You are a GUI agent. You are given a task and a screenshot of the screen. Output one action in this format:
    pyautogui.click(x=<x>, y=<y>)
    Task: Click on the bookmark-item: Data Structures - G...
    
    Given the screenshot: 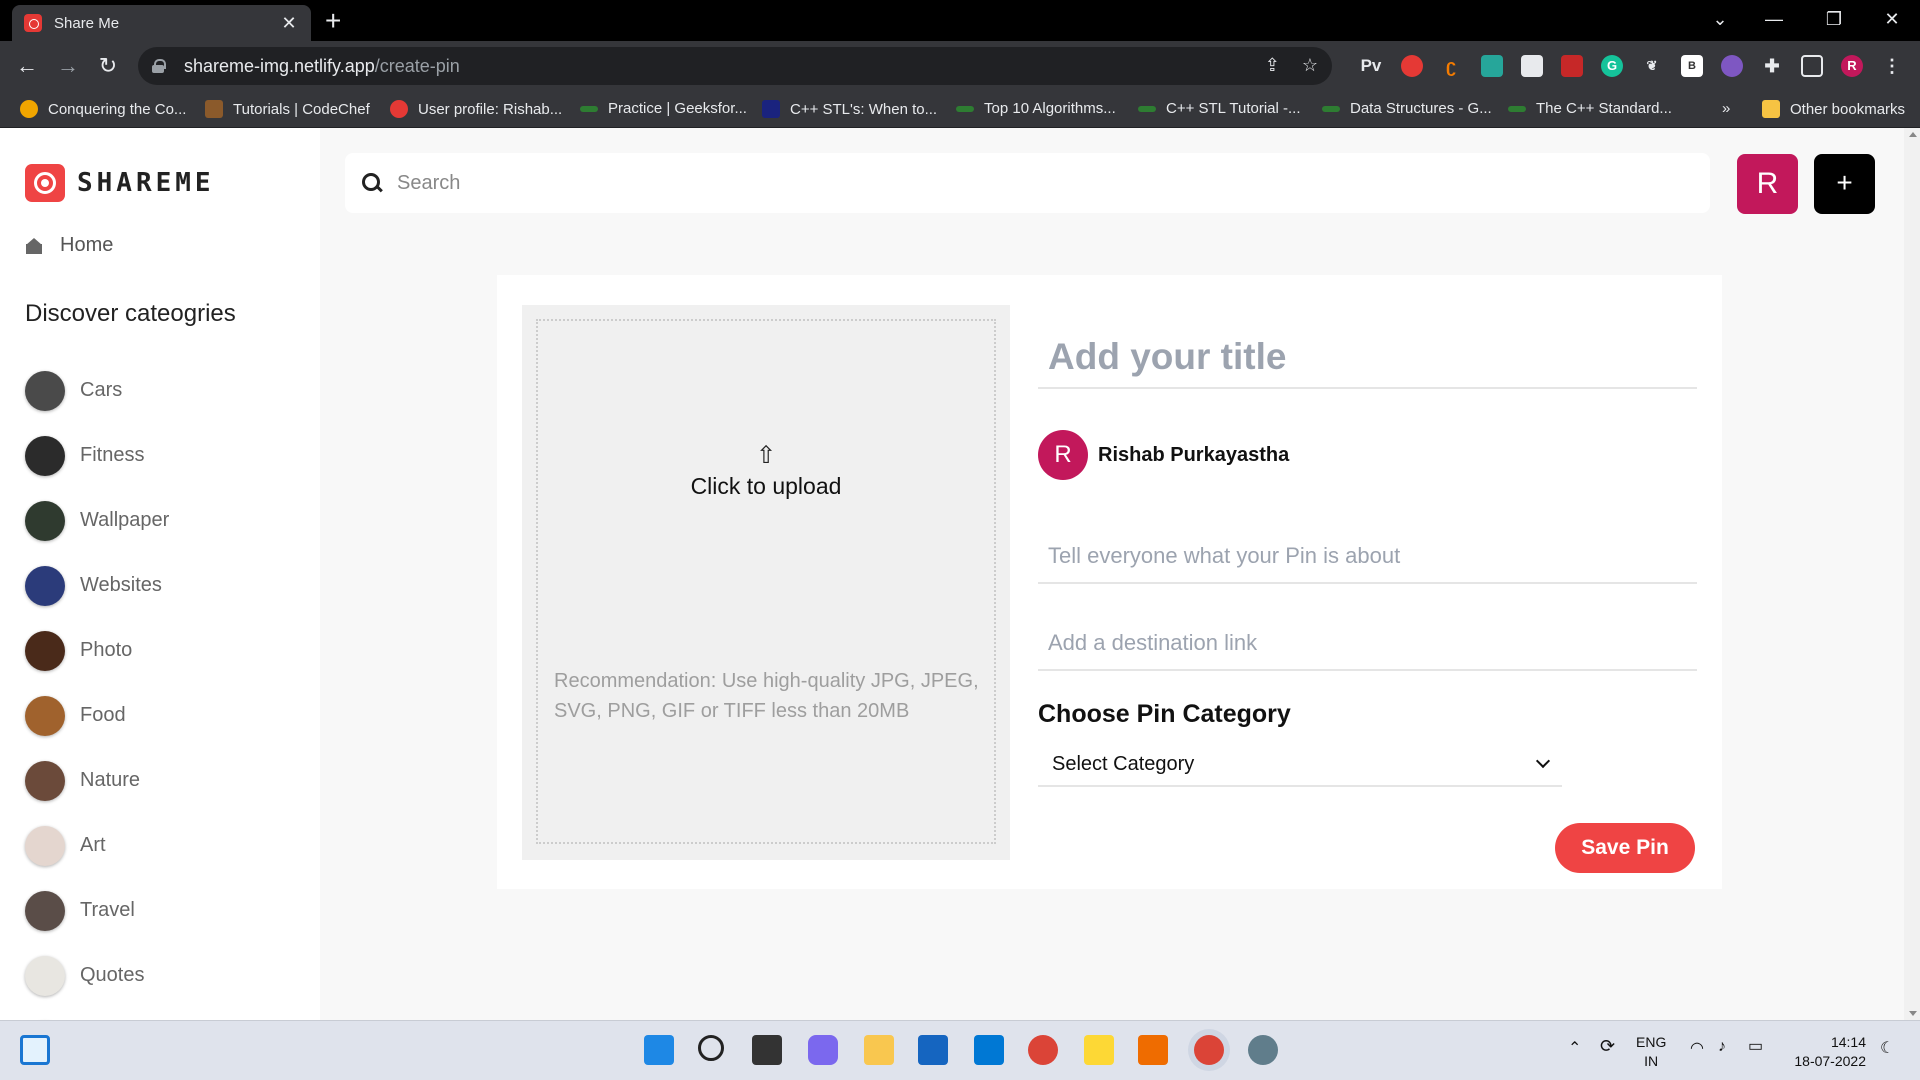 What is the action you would take?
    pyautogui.click(x=1407, y=108)
    